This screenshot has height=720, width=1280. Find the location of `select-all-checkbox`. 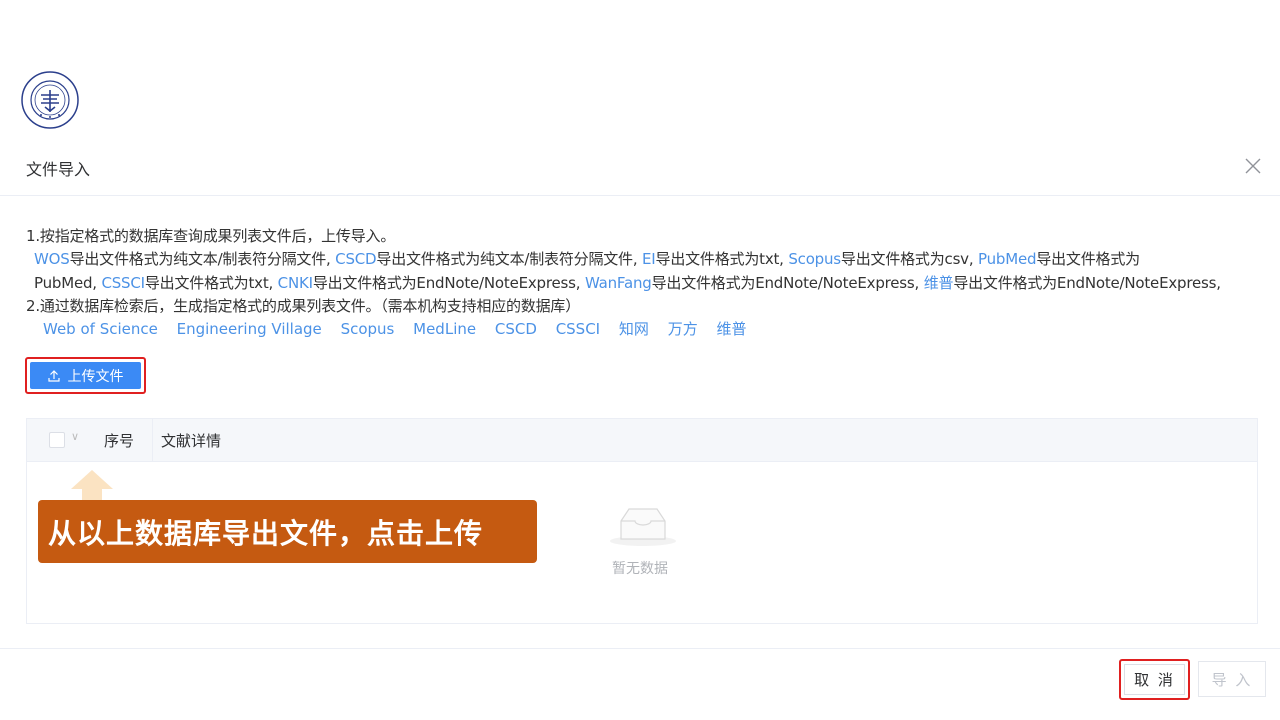

select-all-checkbox is located at coordinates (57, 440).